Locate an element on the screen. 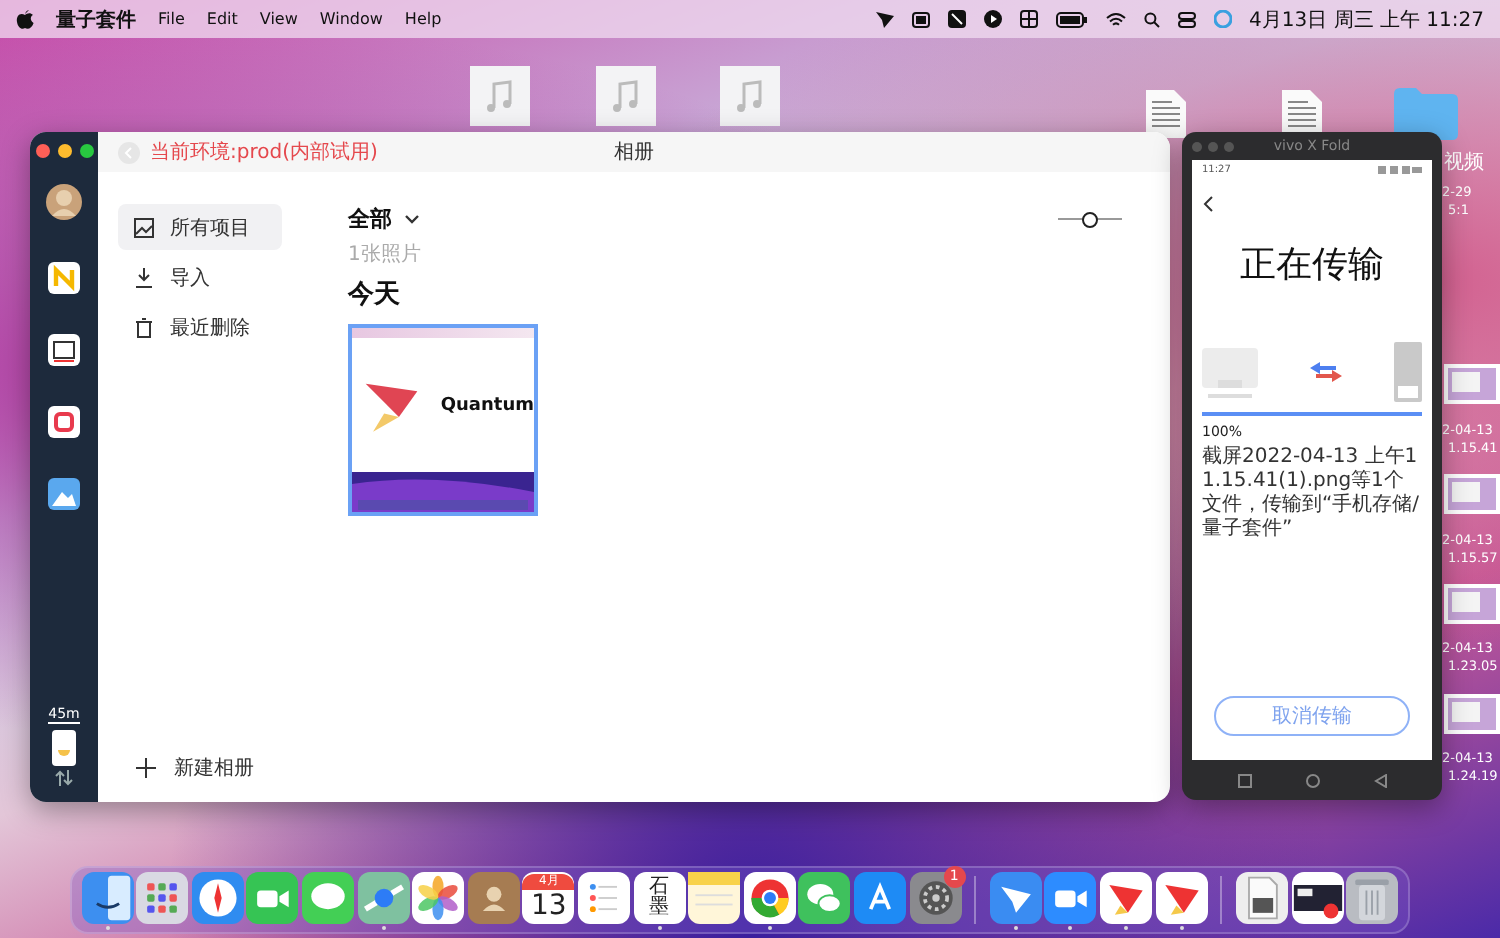  avatar is located at coordinates (64, 202).